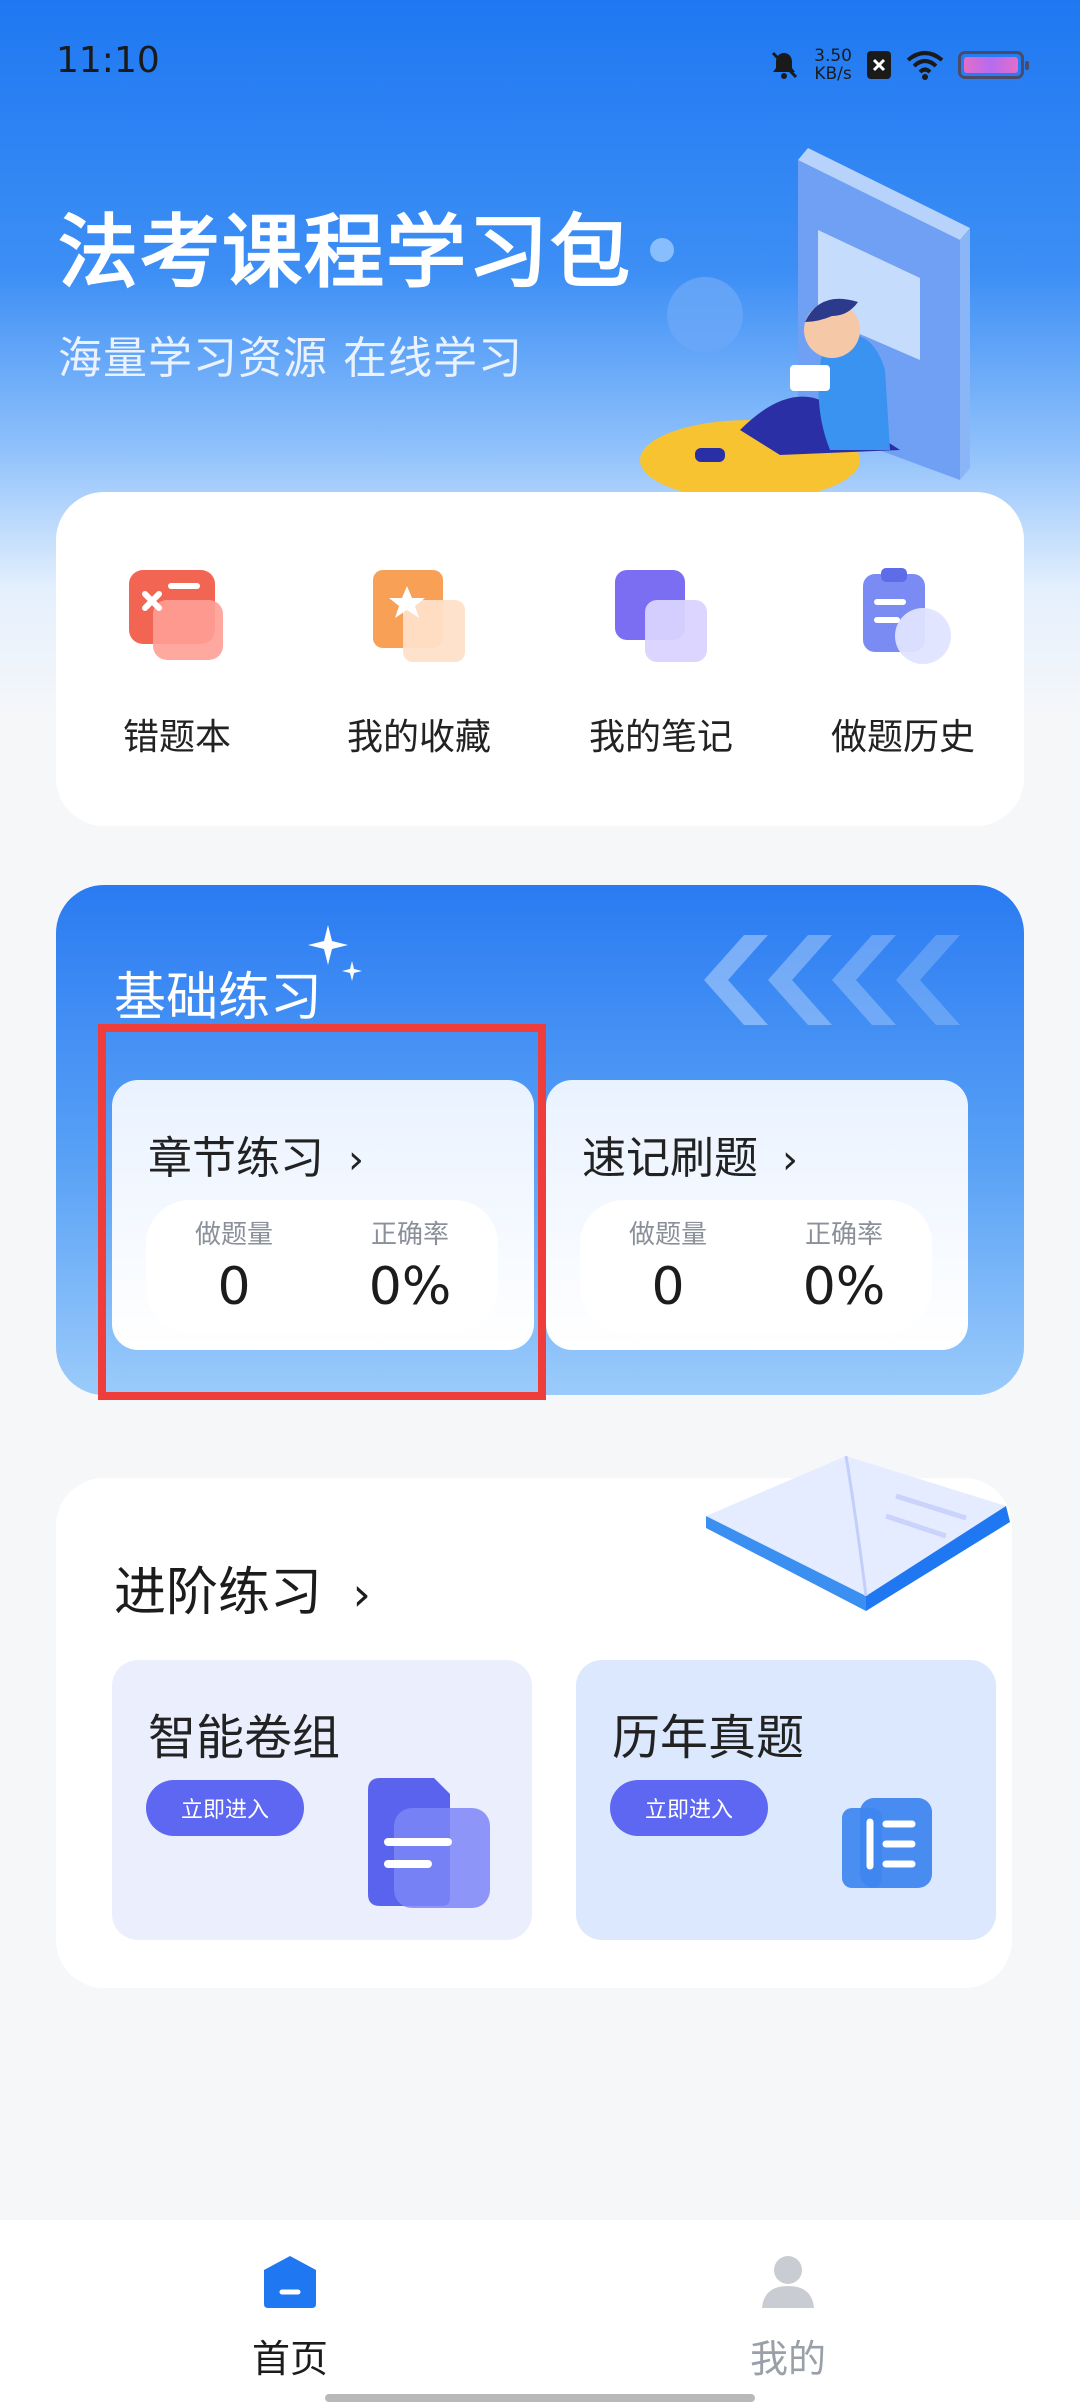 The width and height of the screenshot is (1080, 2408). I want to click on stat-value: 0%, so click(844, 1287).